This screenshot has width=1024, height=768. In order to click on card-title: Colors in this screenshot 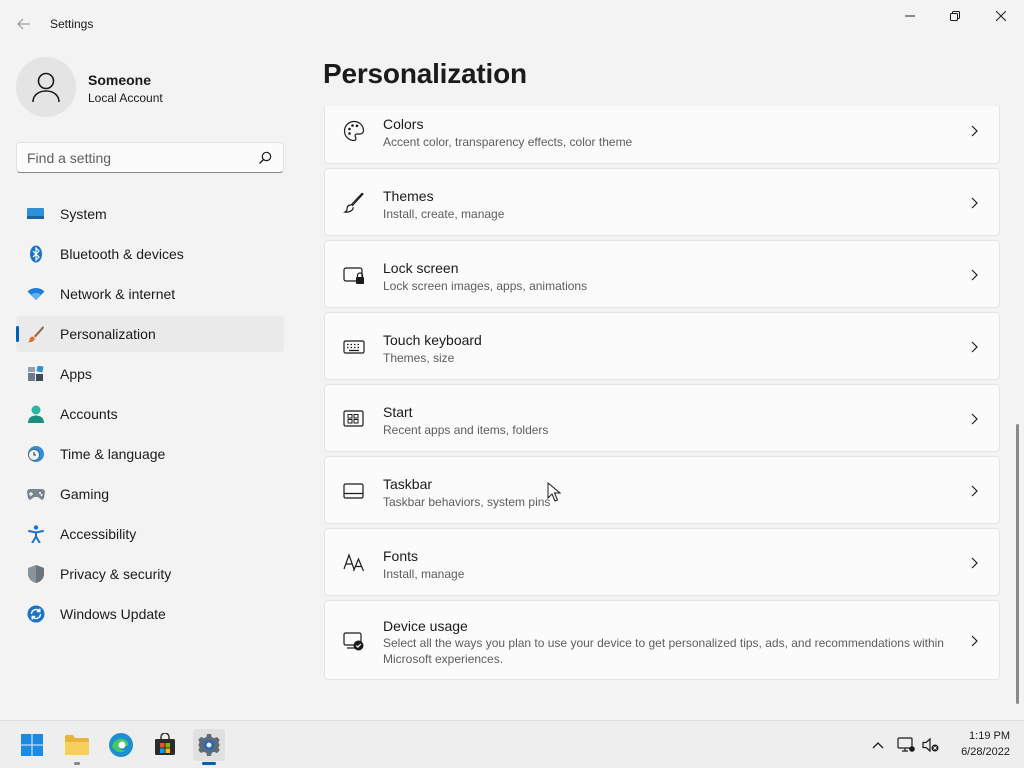, I will do `click(403, 124)`.